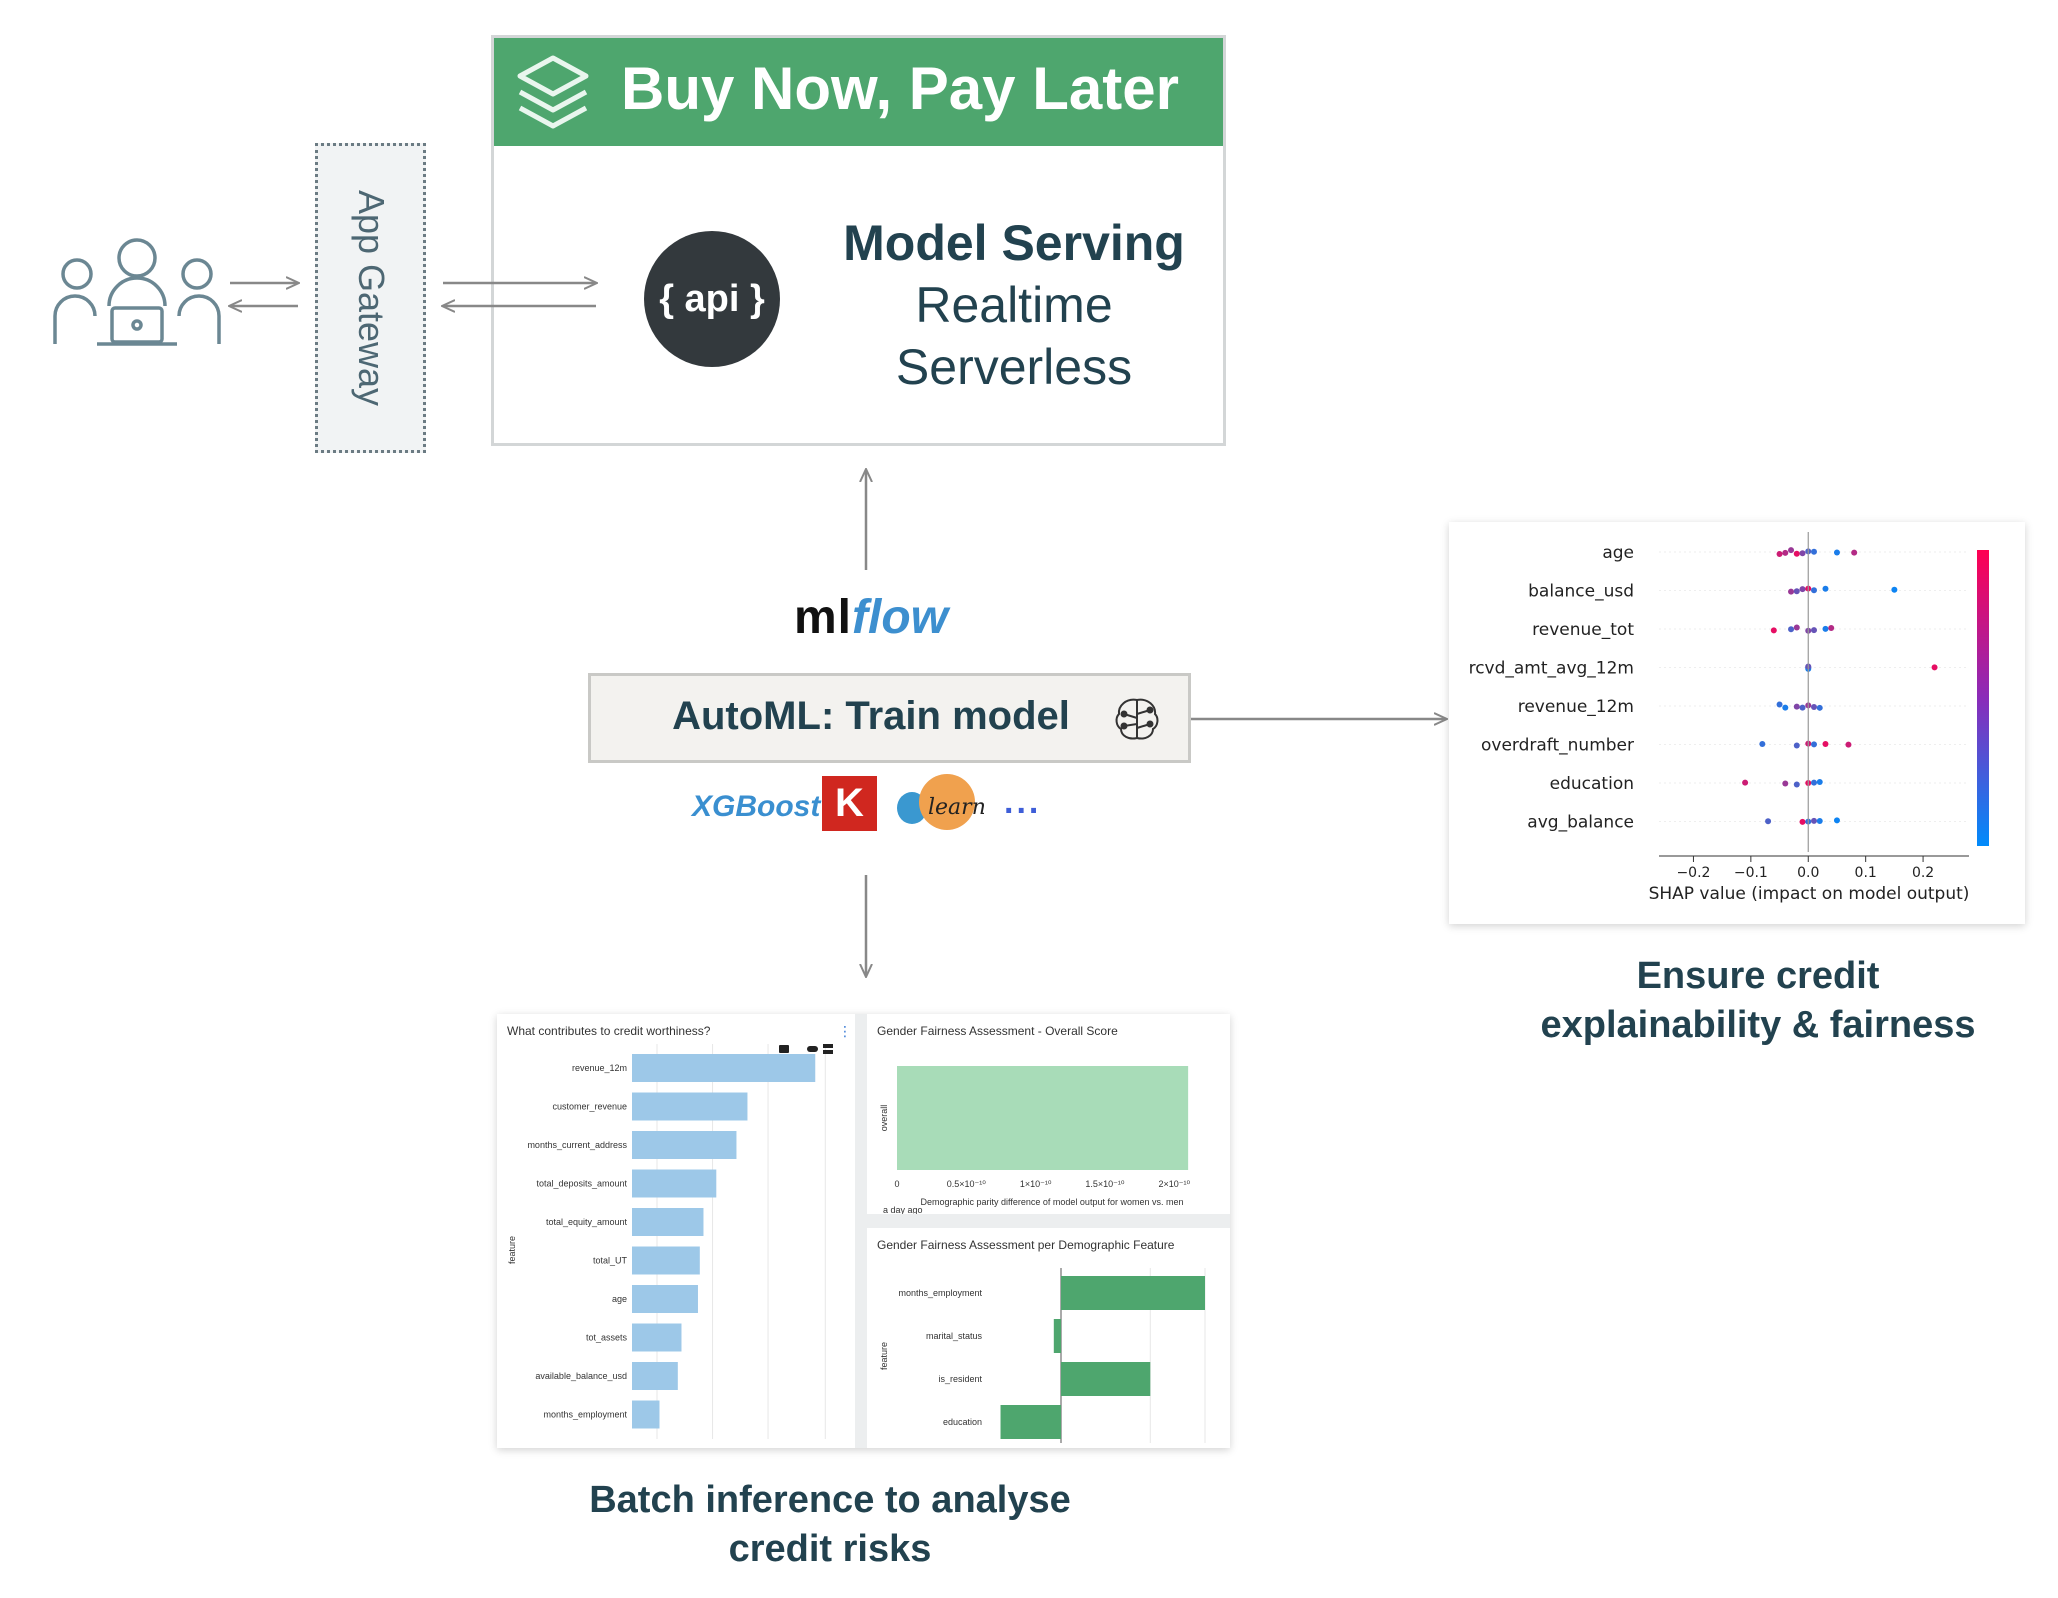 This screenshot has width=2058, height=1598. Describe the element at coordinates (956, 807) in the screenshot. I see `sklearn-logo-text: learn` at that location.